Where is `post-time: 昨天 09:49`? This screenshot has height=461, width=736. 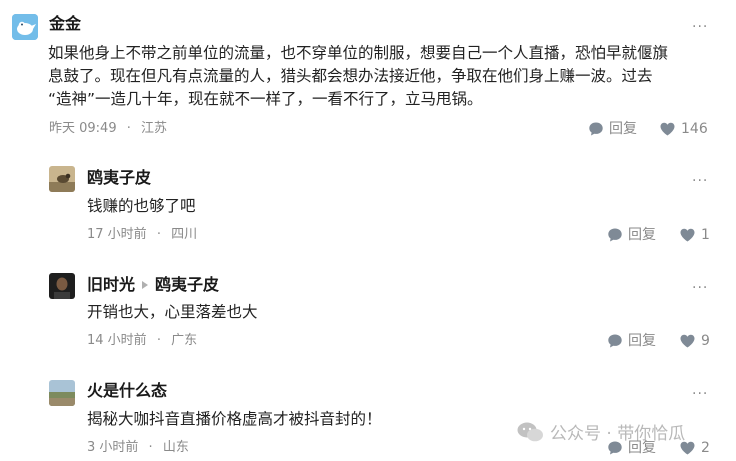
post-time: 昨天 09:49 is located at coordinates (83, 128).